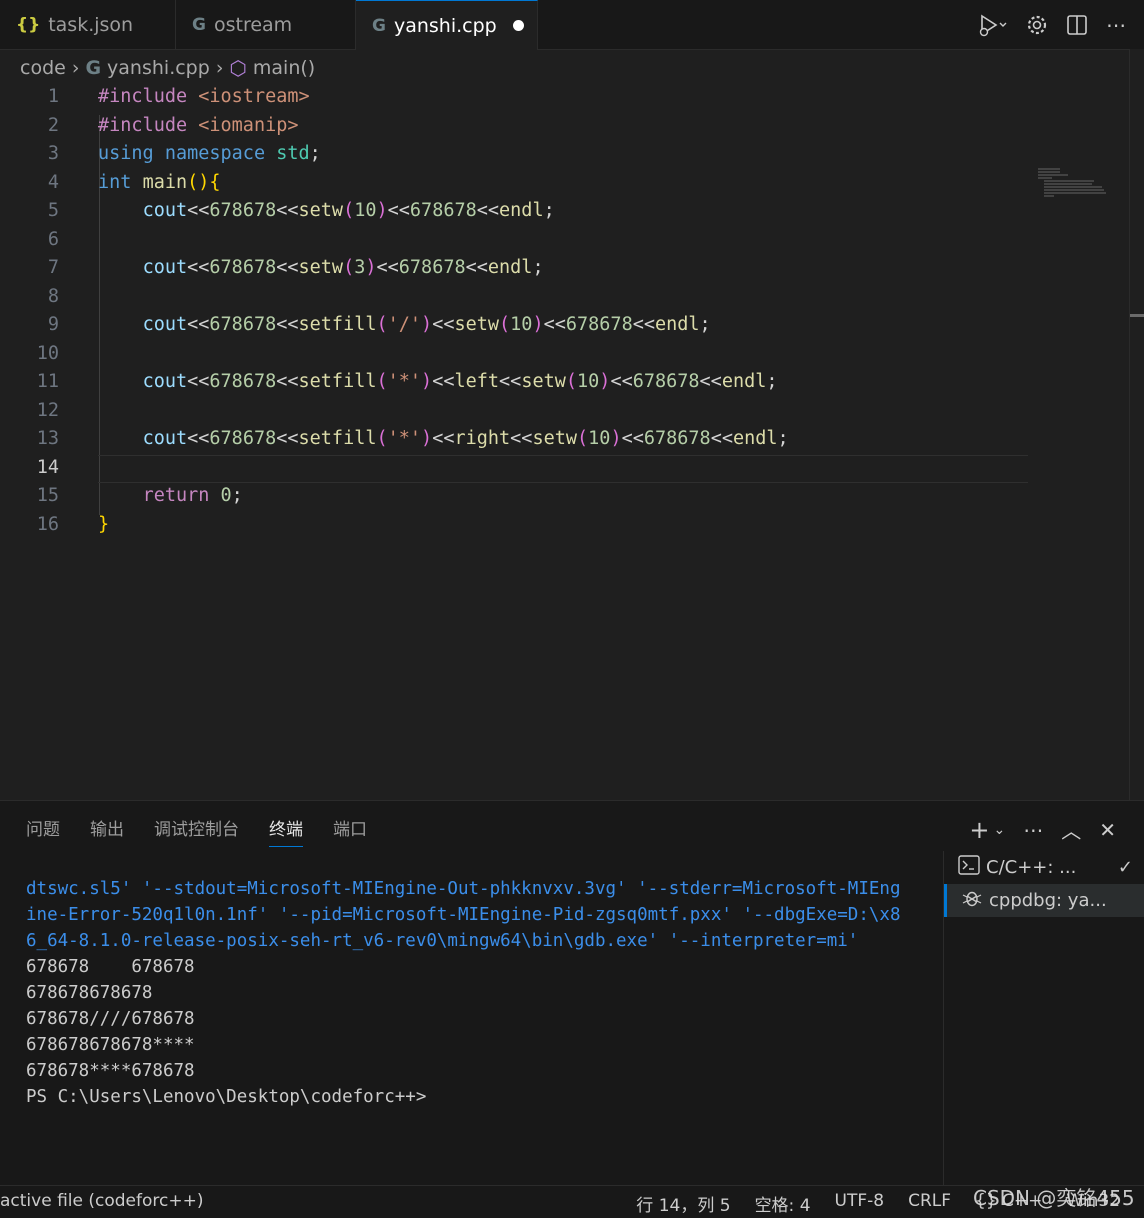 The height and width of the screenshot is (1218, 1144). What do you see at coordinates (47, 524) in the screenshot?
I see `line-number: 16` at bounding box center [47, 524].